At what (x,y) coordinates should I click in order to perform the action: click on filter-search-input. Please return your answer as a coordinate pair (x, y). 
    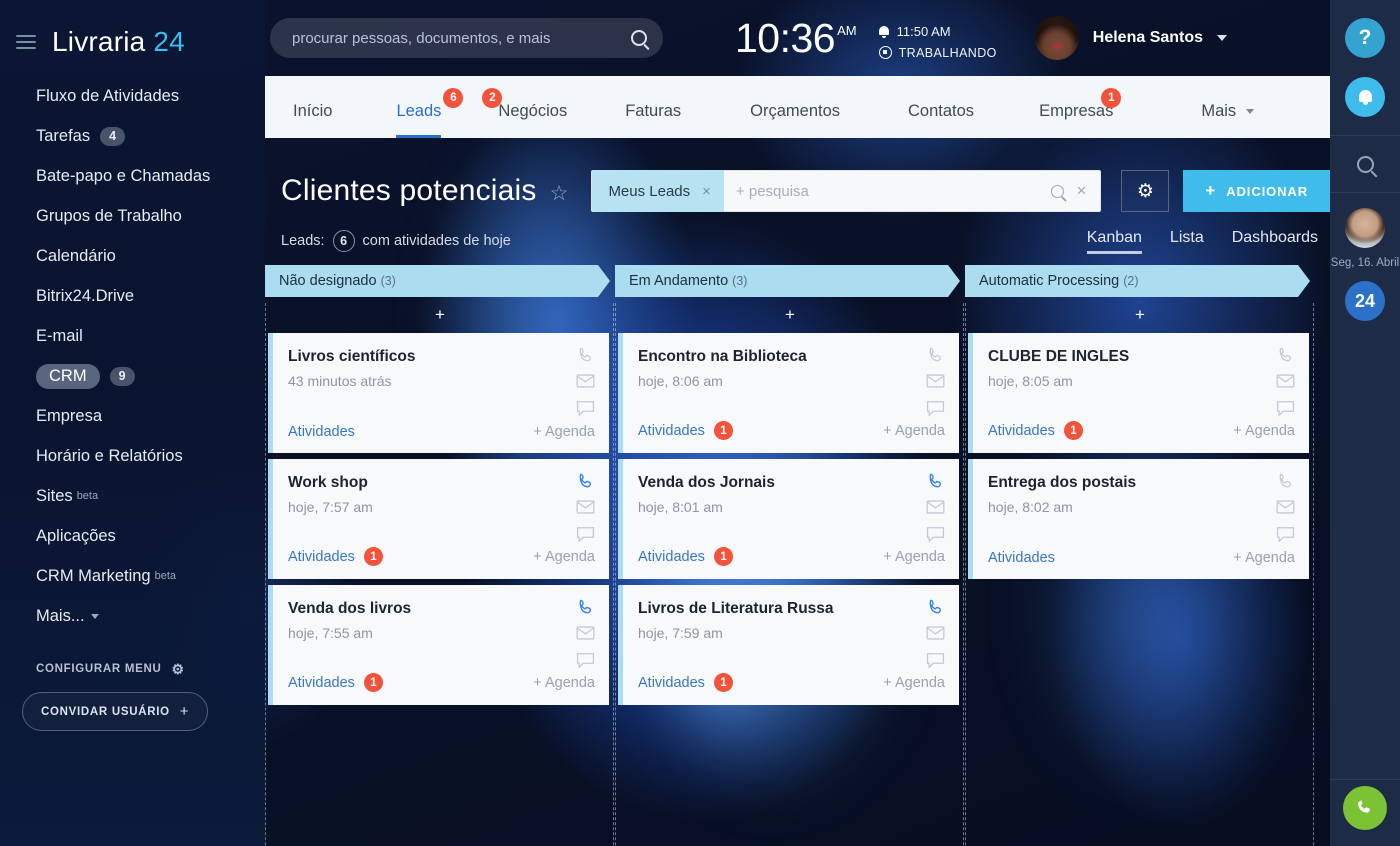
    Looking at the image, I should click on (887, 191).